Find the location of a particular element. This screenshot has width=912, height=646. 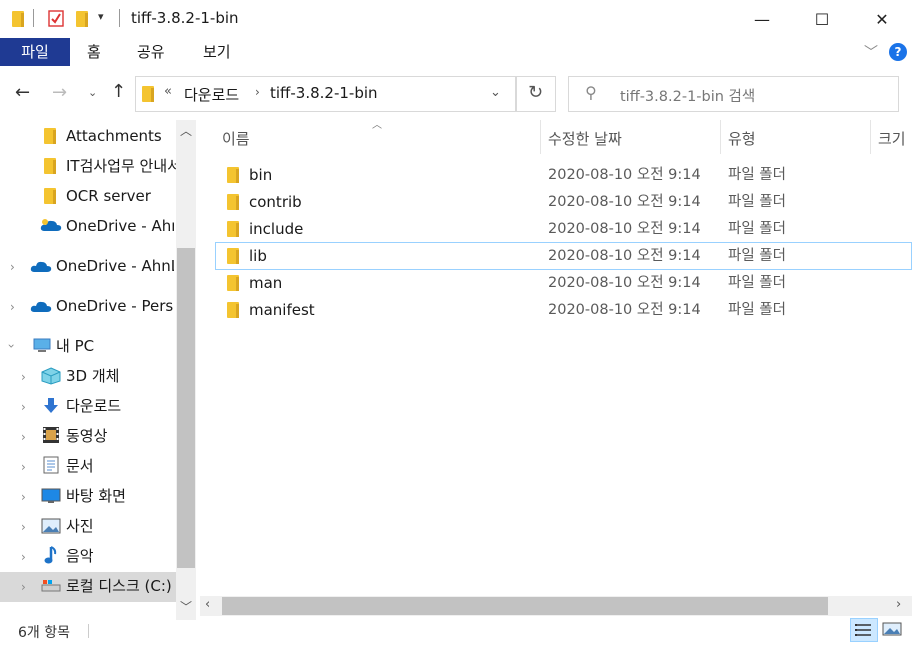

file-row: include 2020-08-10 오전 9:14 파일 폴더 is located at coordinates (563, 229).